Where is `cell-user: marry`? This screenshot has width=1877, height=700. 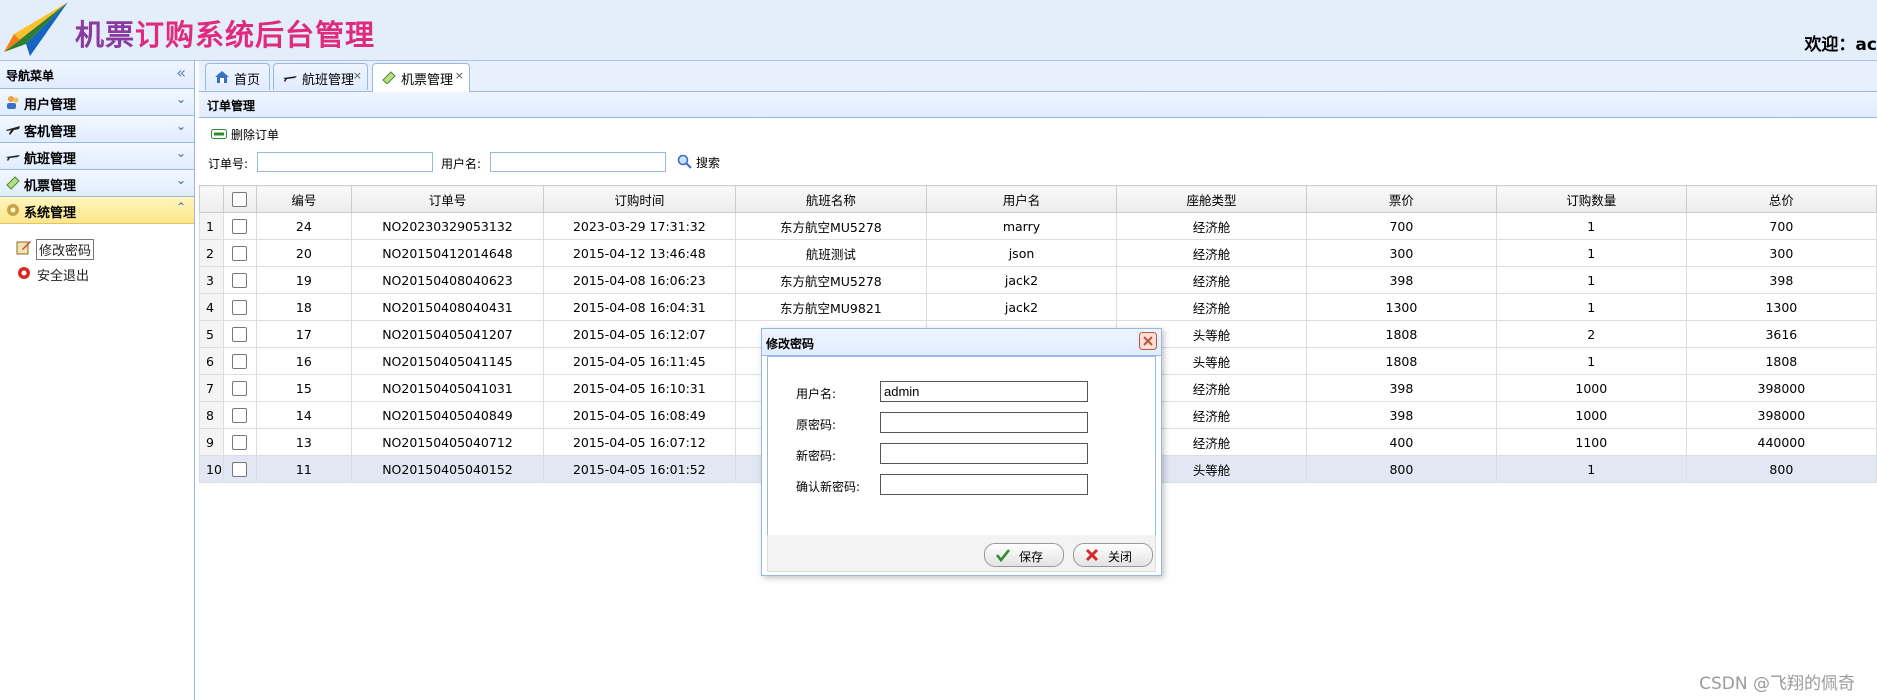
cell-user: marry is located at coordinates (1021, 226).